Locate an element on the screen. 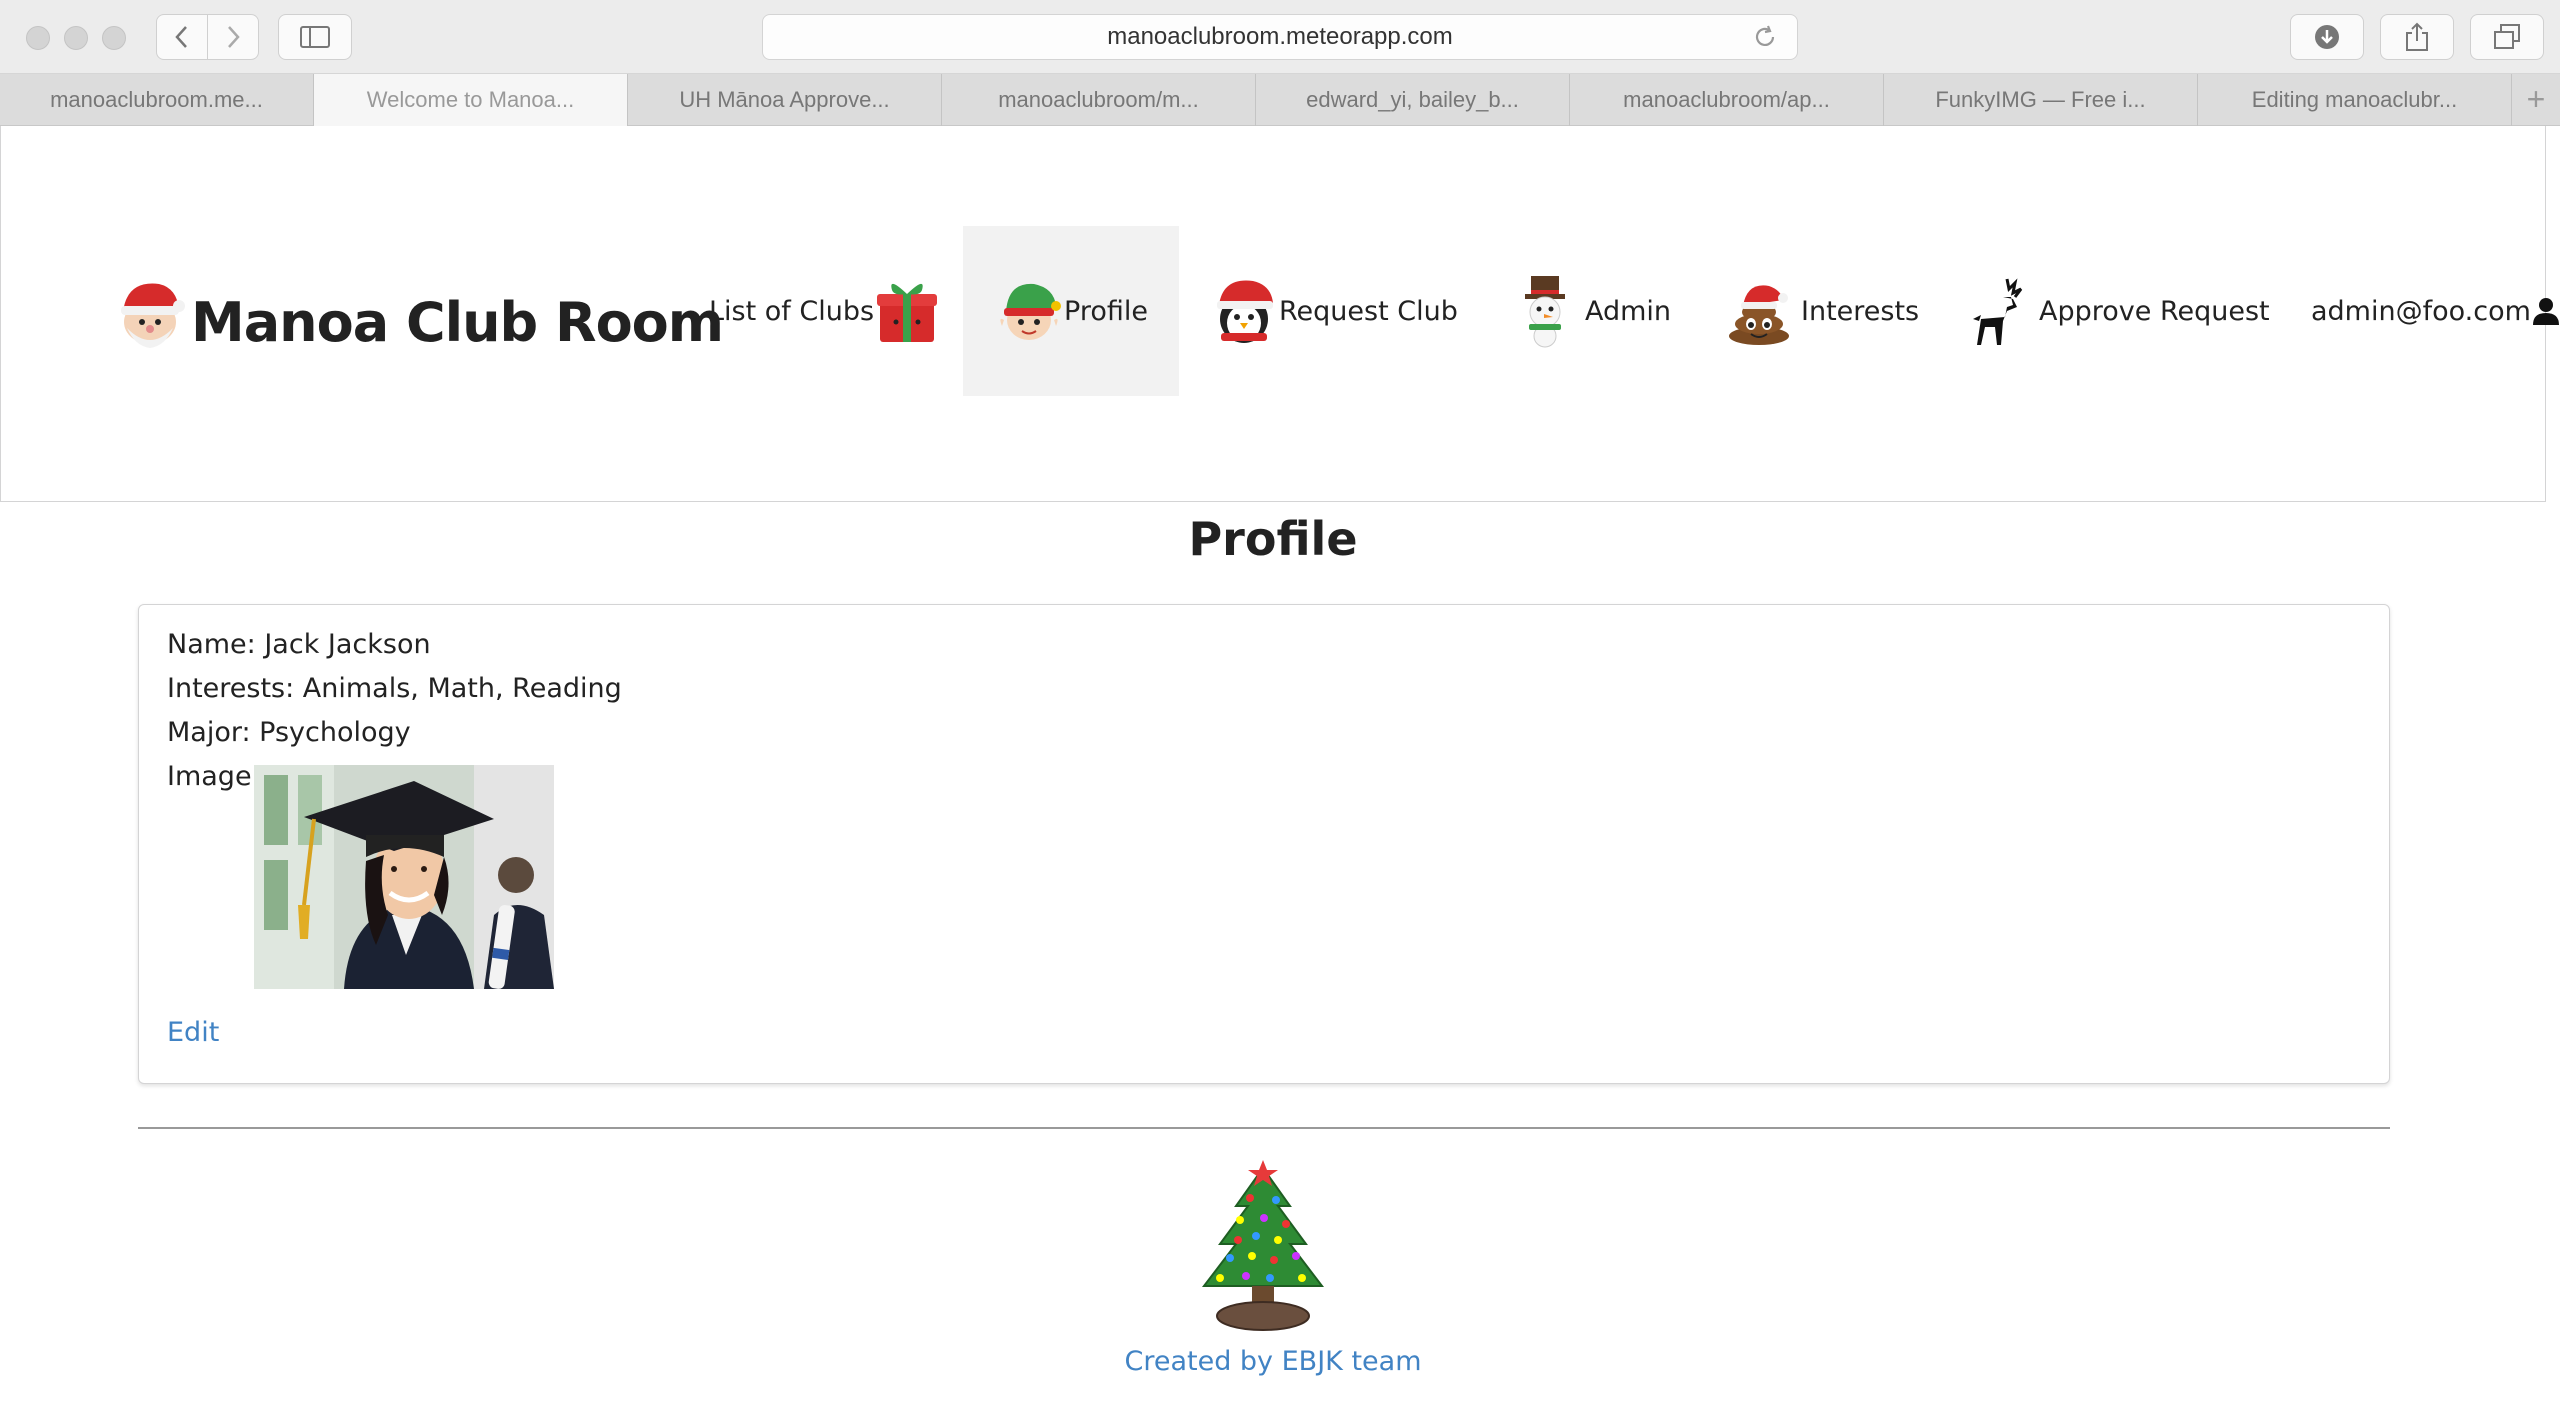 The image size is (2560, 1416). url-text: manoaclubroom.meteorapp.com is located at coordinates (1280, 36).